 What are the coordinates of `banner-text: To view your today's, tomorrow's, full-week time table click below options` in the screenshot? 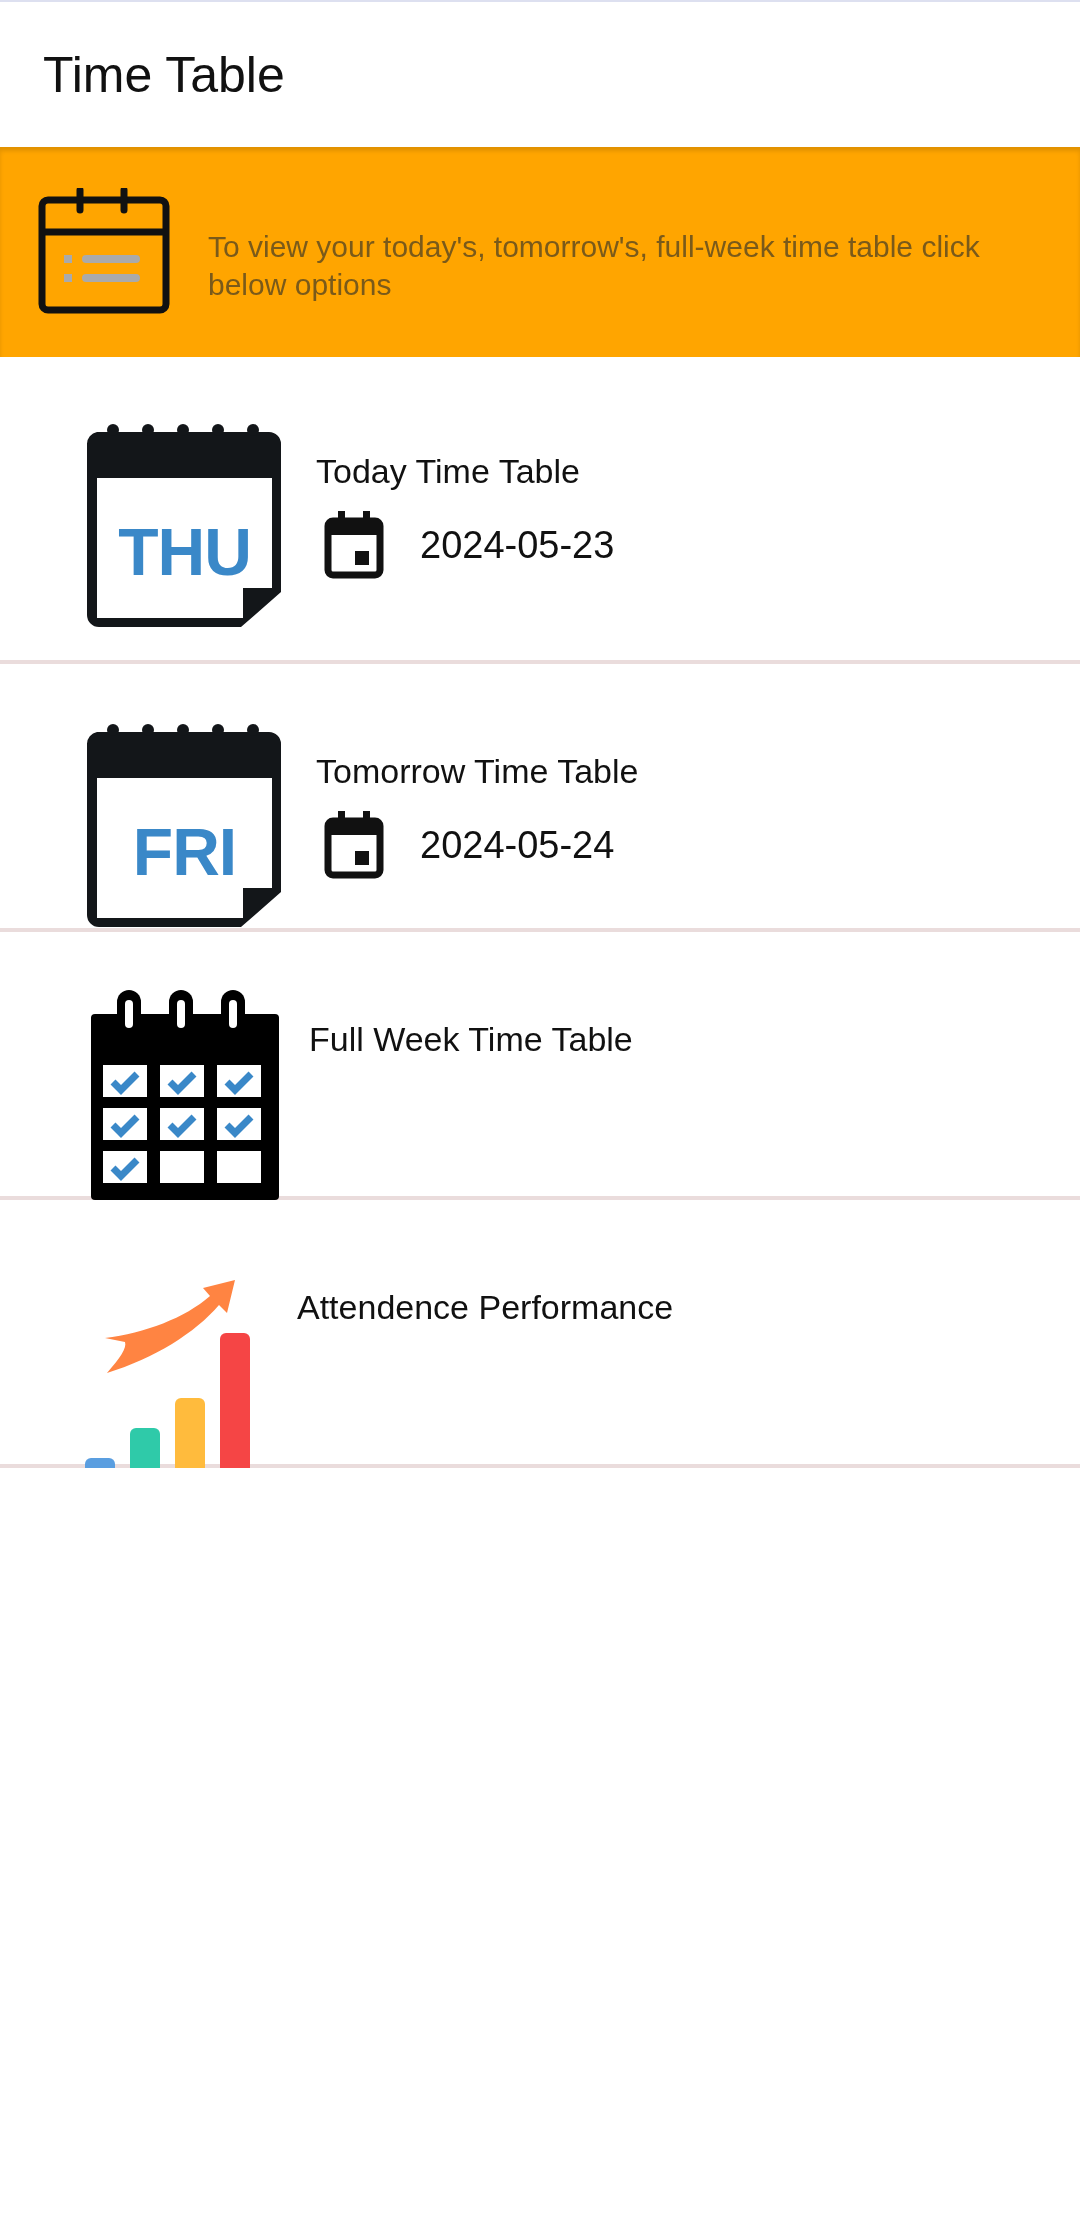 It's located at (594, 266).